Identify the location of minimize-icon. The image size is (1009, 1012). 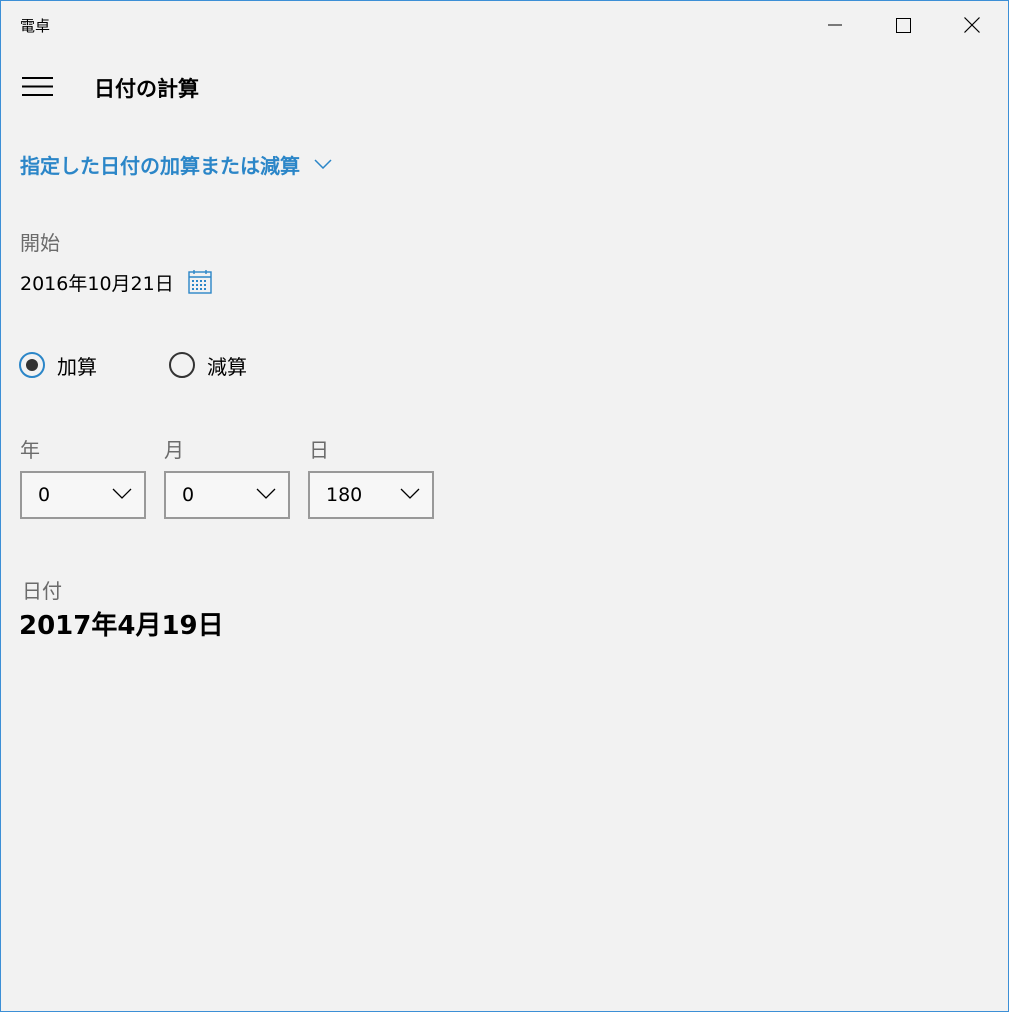
(835, 25).